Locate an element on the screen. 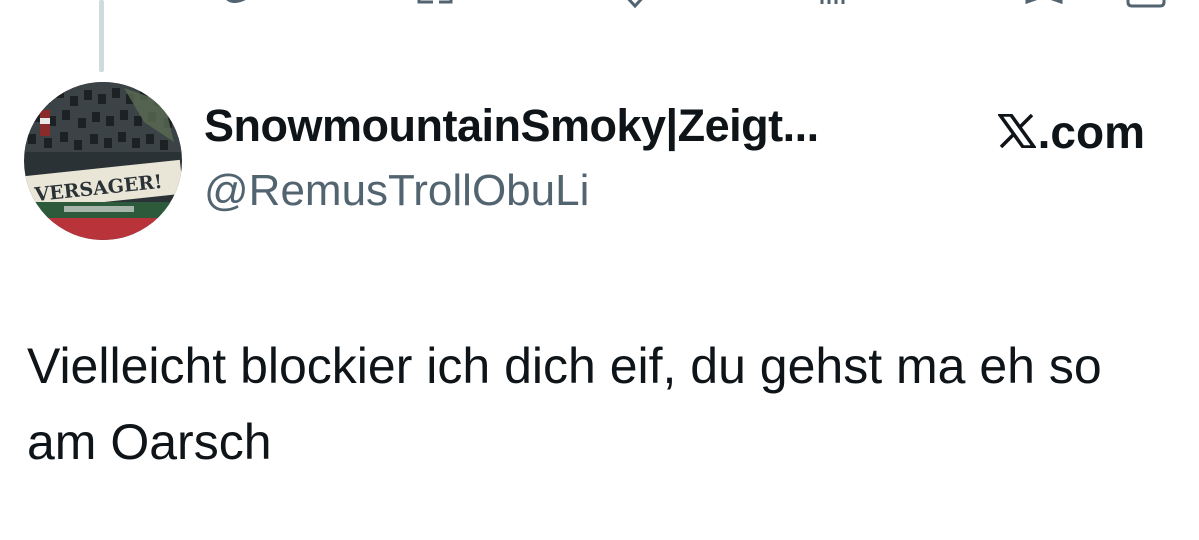  reply-icon is located at coordinates (237, 5).